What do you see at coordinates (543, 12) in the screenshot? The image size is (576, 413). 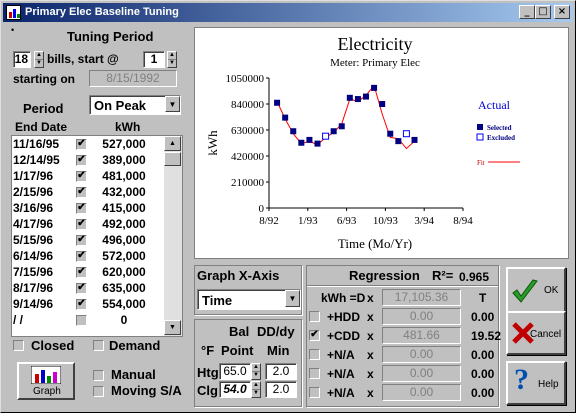 I see `maximize-button: □` at bounding box center [543, 12].